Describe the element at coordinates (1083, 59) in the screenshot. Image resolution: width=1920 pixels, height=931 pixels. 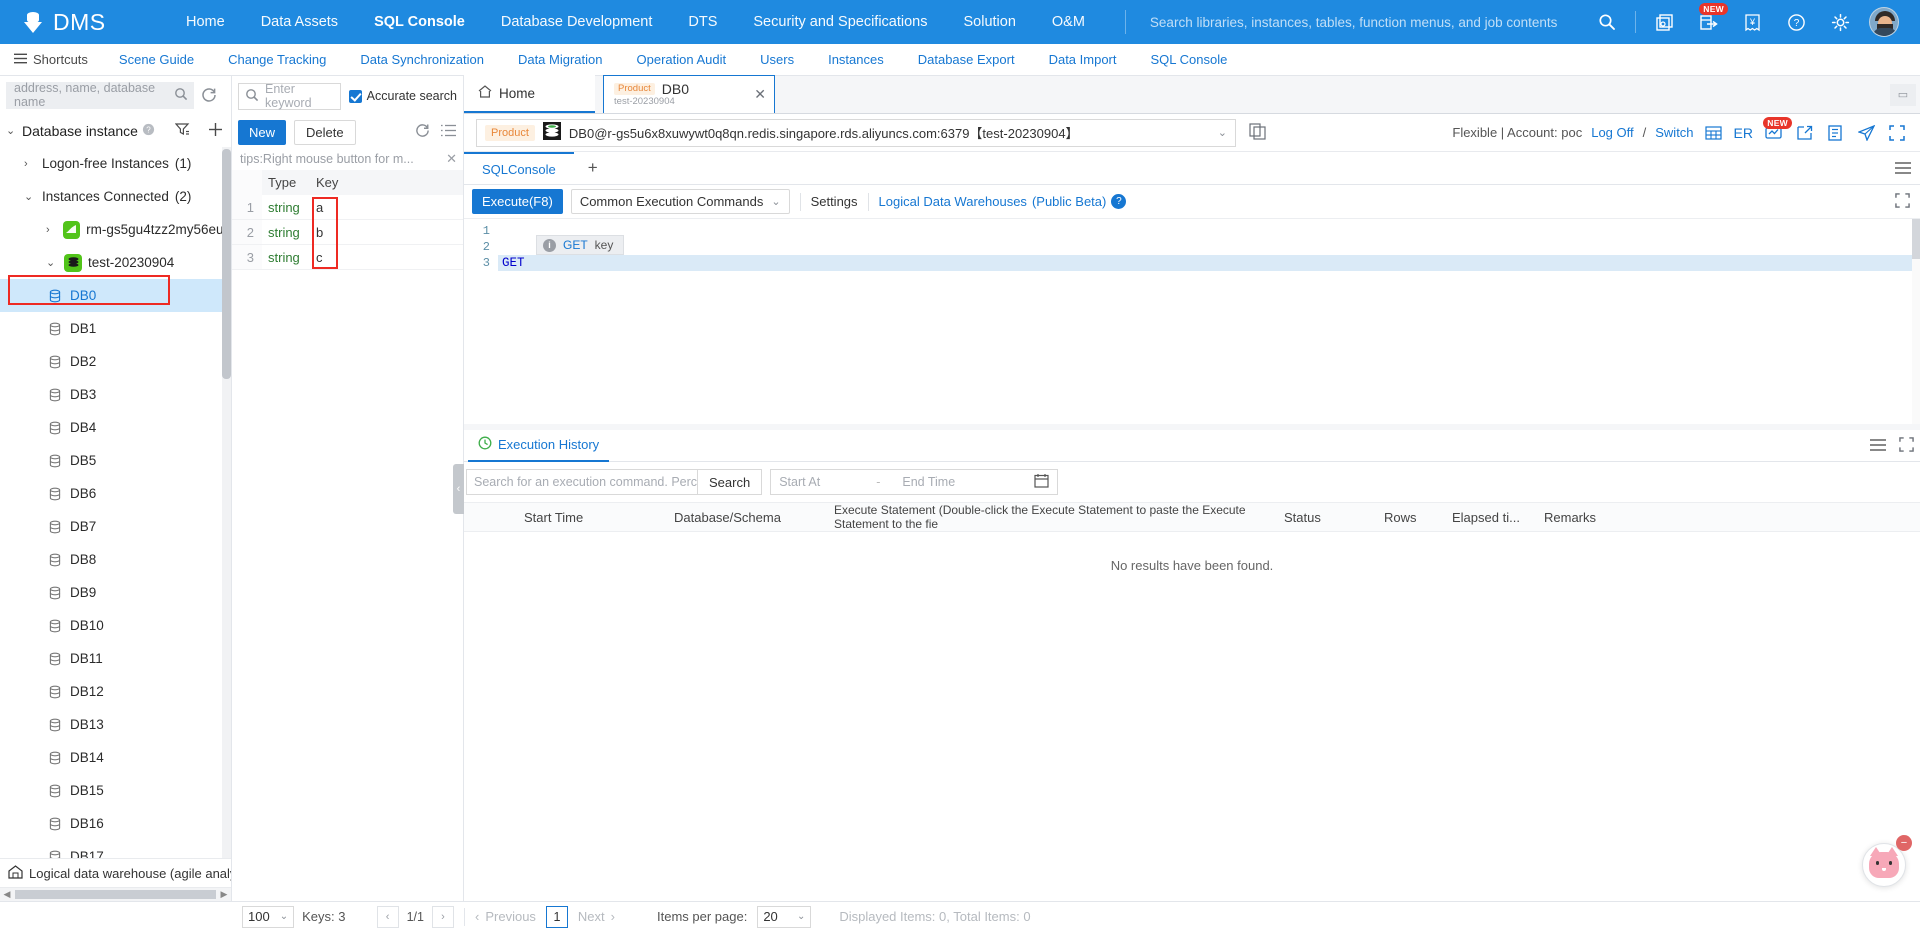
I see `subnav-data-import: Data Import` at that location.